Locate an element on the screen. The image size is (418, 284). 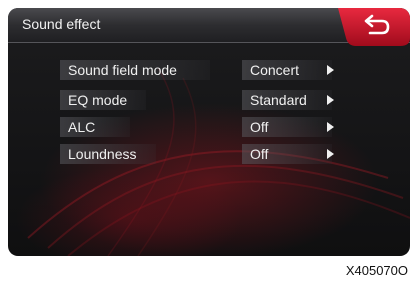
menu-item-label: EQ mode is located at coordinates (98, 100).